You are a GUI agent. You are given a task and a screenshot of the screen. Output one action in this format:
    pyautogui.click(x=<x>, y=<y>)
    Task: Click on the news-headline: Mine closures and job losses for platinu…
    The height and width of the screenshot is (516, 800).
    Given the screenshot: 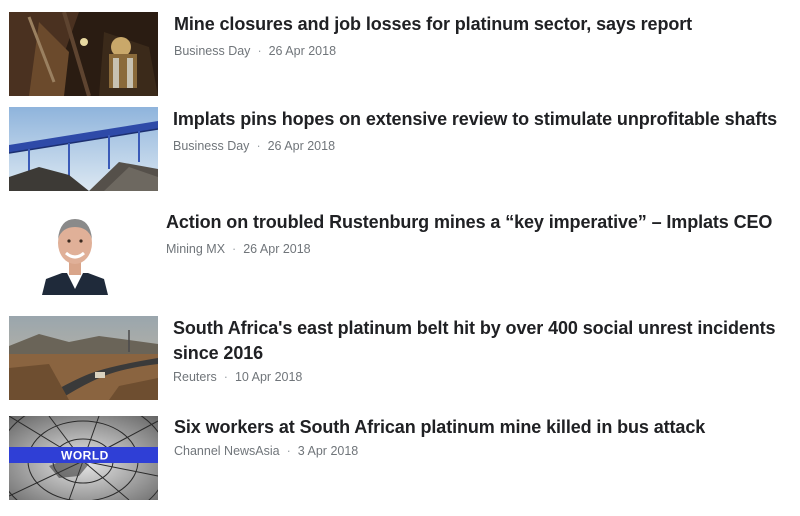 What is the action you would take?
    pyautogui.click(x=479, y=24)
    